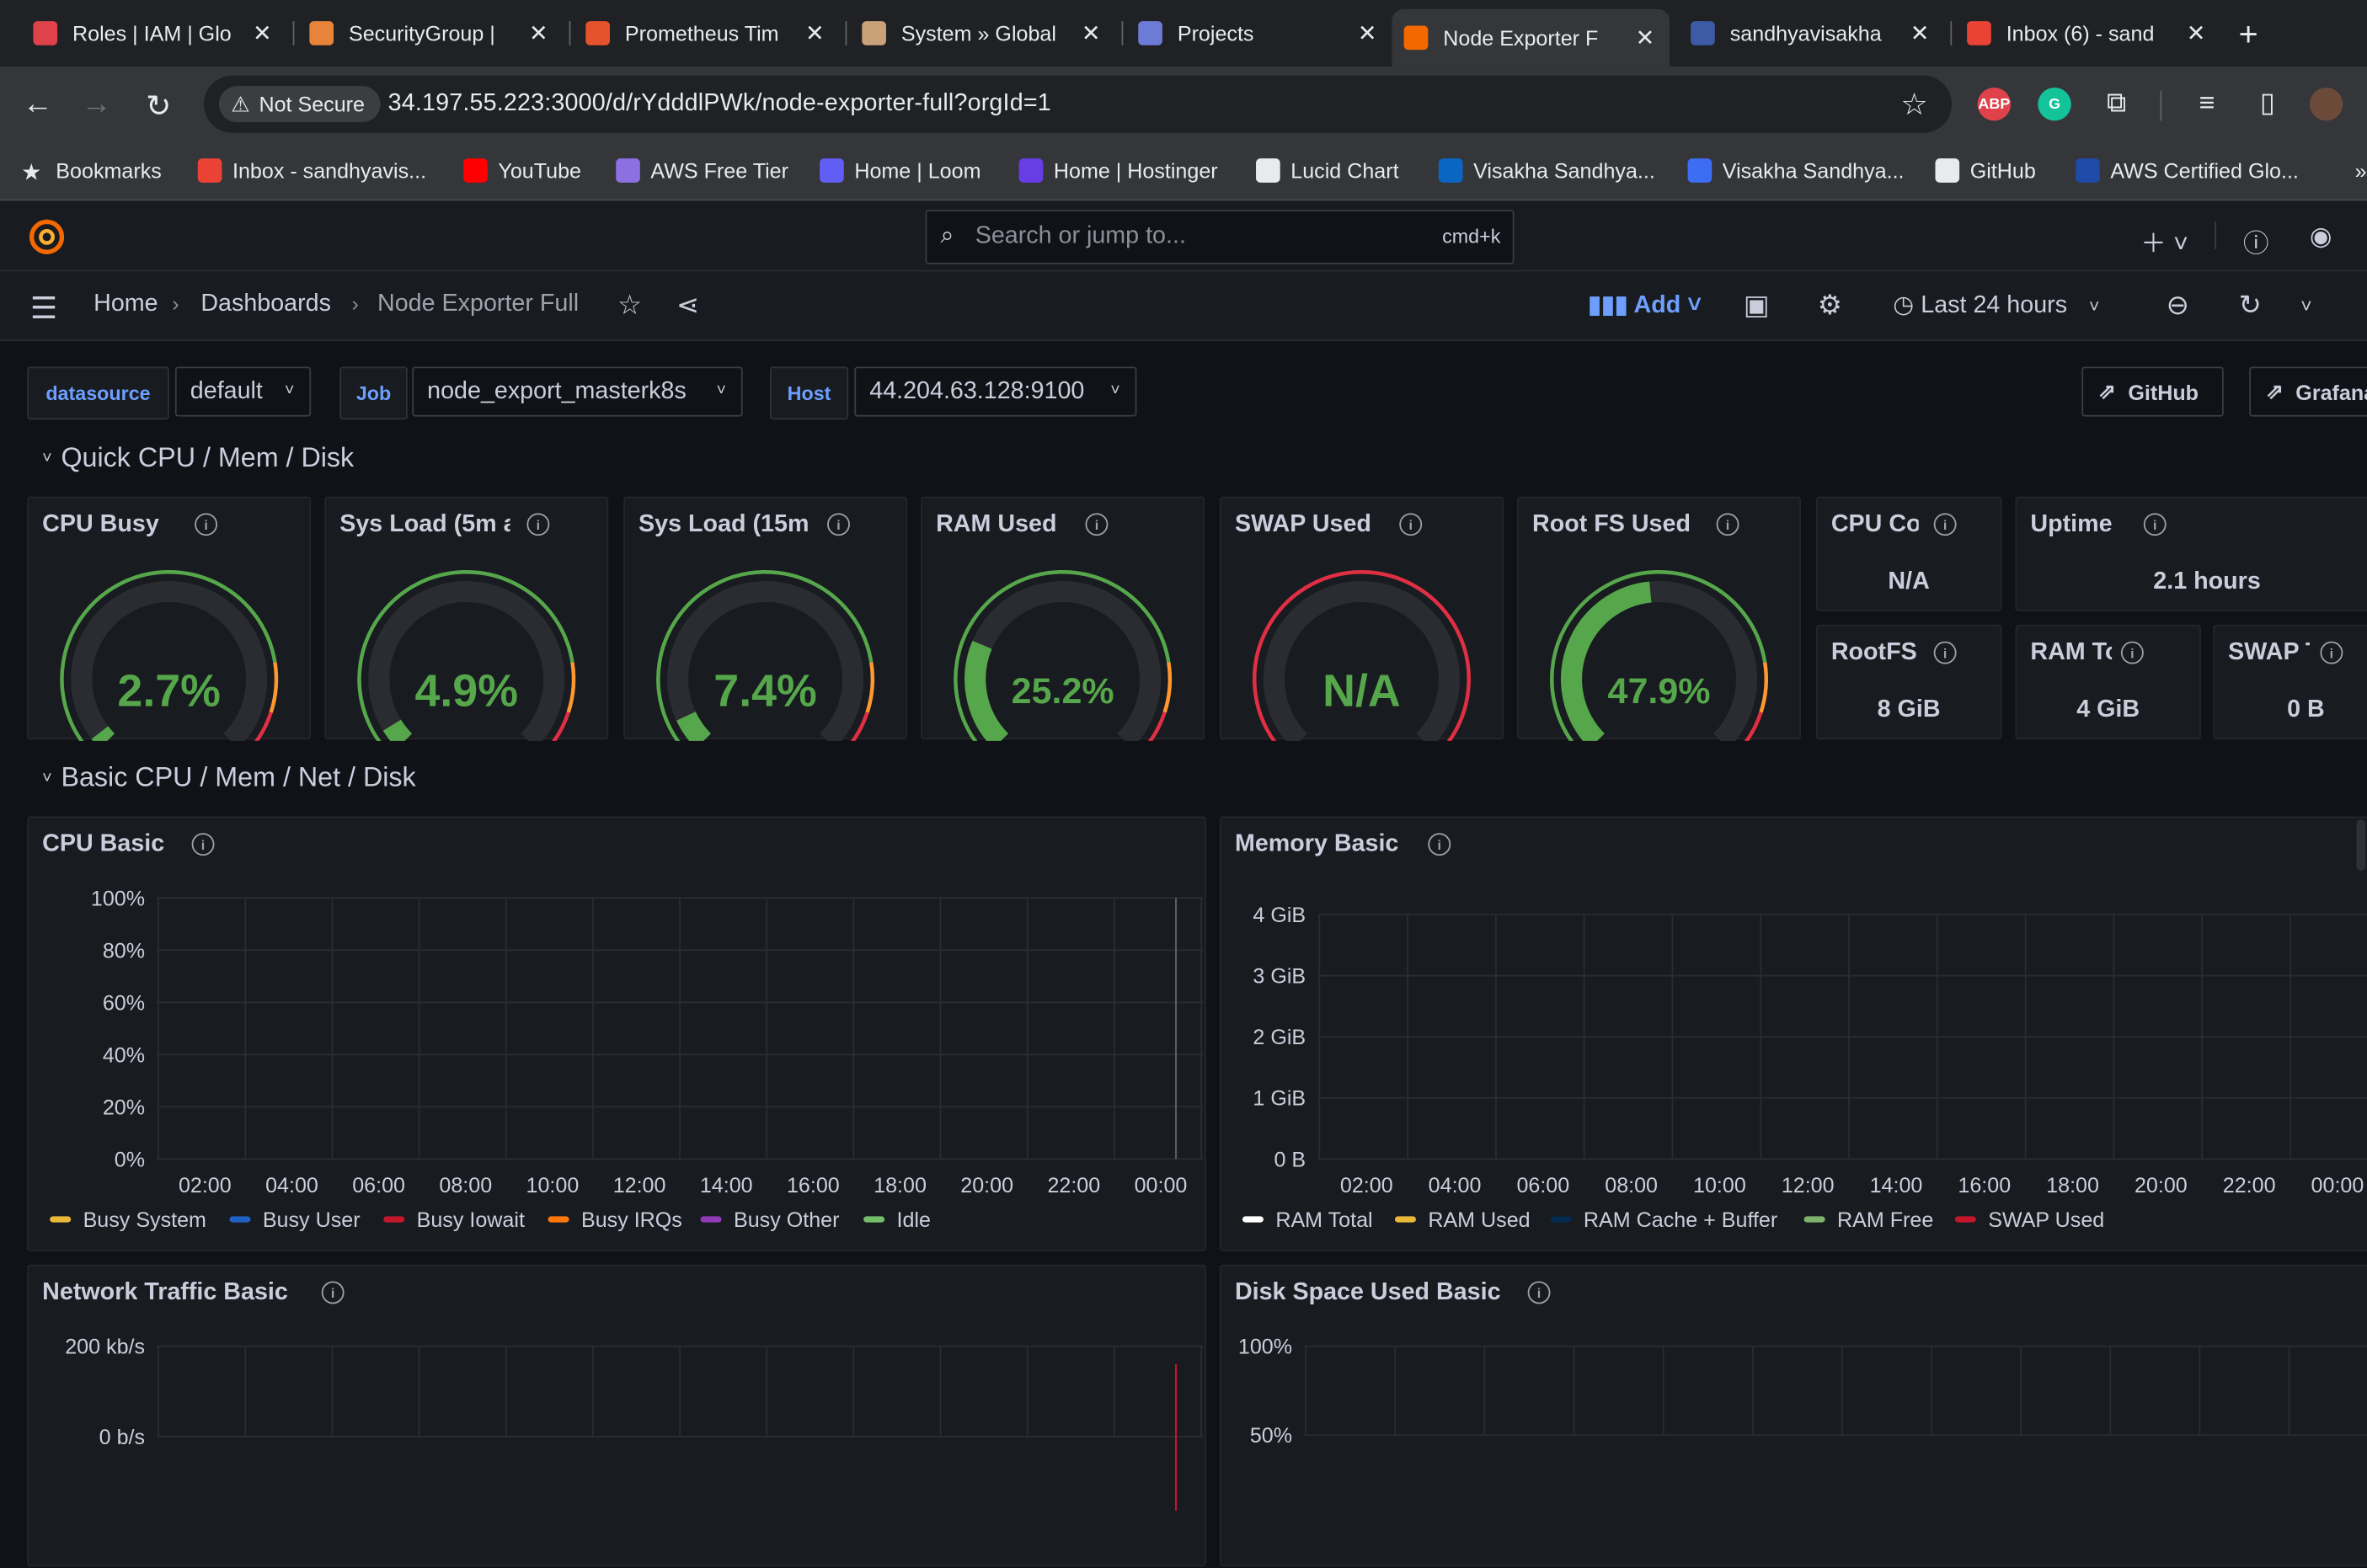 This screenshot has width=2367, height=1568. What do you see at coordinates (702, 170) in the screenshot?
I see `bookmark-item: AWS Free Tier` at bounding box center [702, 170].